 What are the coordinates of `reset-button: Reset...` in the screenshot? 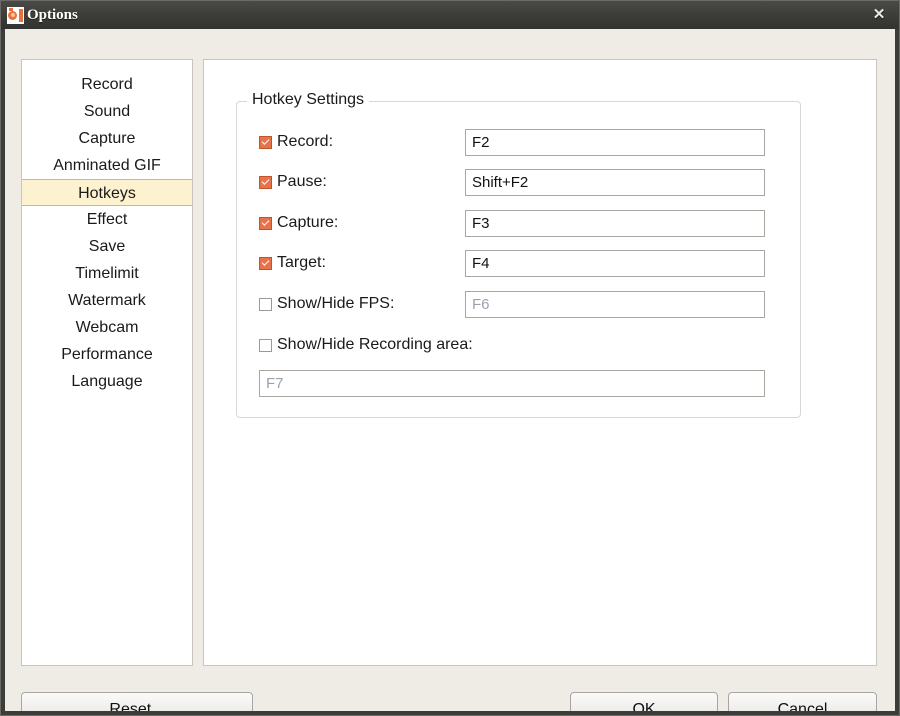 It's located at (137, 701).